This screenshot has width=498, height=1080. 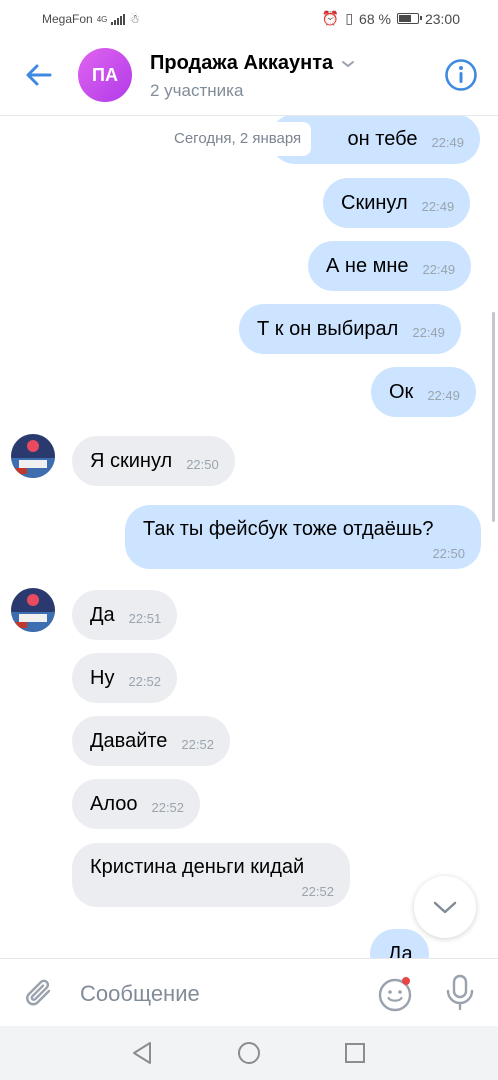 What do you see at coordinates (124, 678) in the screenshot?
I see `message-incoming: Ну 22:52` at bounding box center [124, 678].